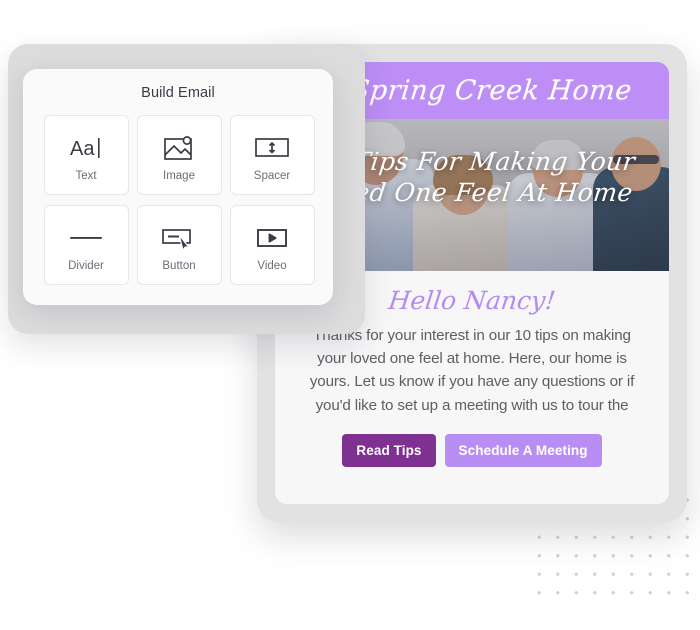  Describe the element at coordinates (389, 451) in the screenshot. I see `read-tips-button: Read Tips` at that location.